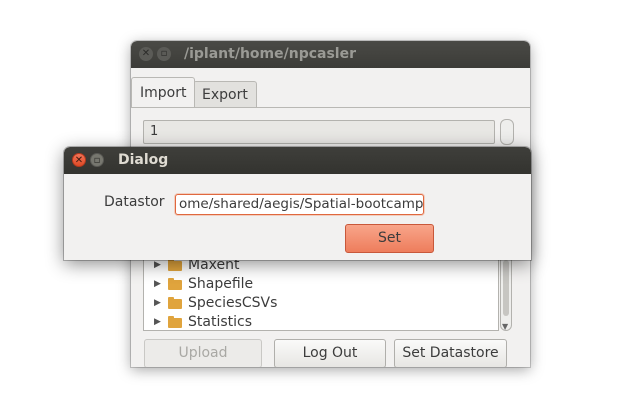 This screenshot has height=408, width=621. I want to click on tab-bar: Import Export, so click(330, 92).